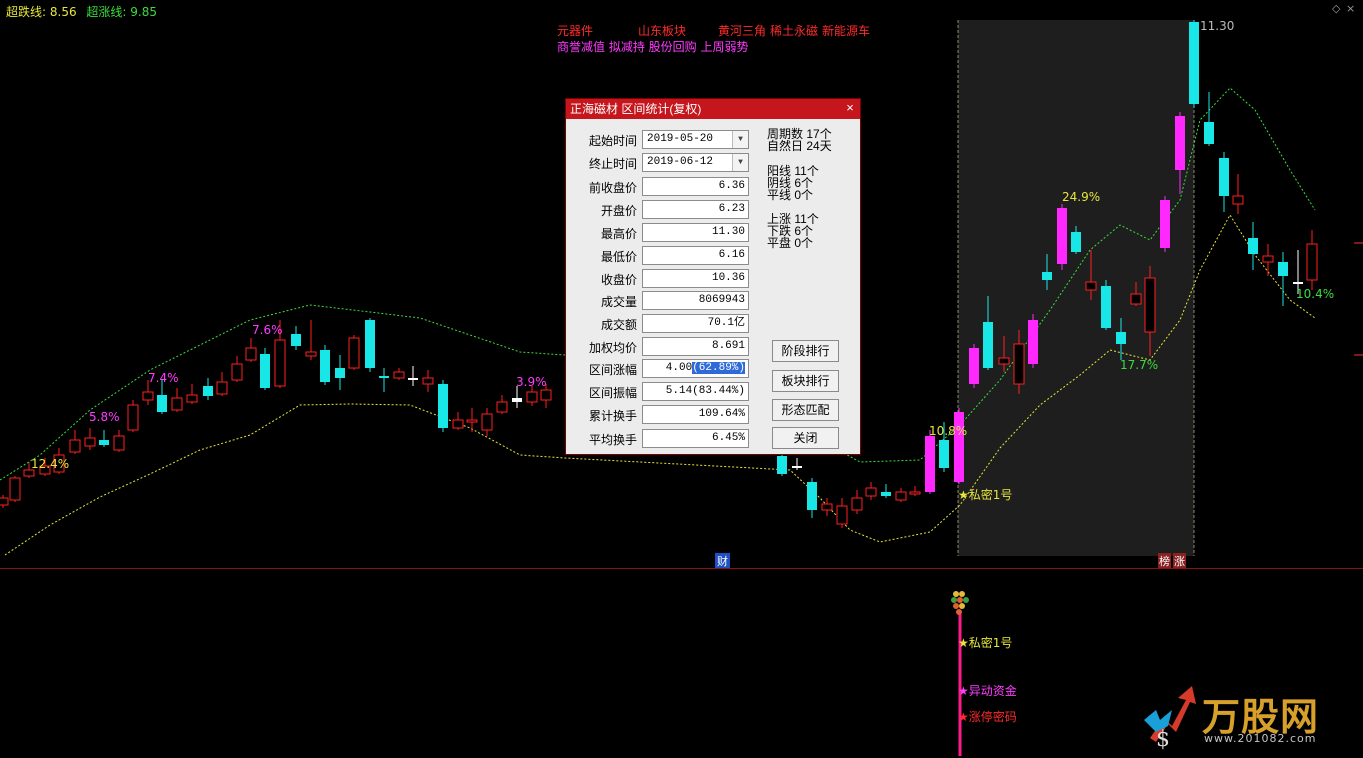 This screenshot has height=758, width=1363. I want to click on open-field: 6.23, so click(695, 209).